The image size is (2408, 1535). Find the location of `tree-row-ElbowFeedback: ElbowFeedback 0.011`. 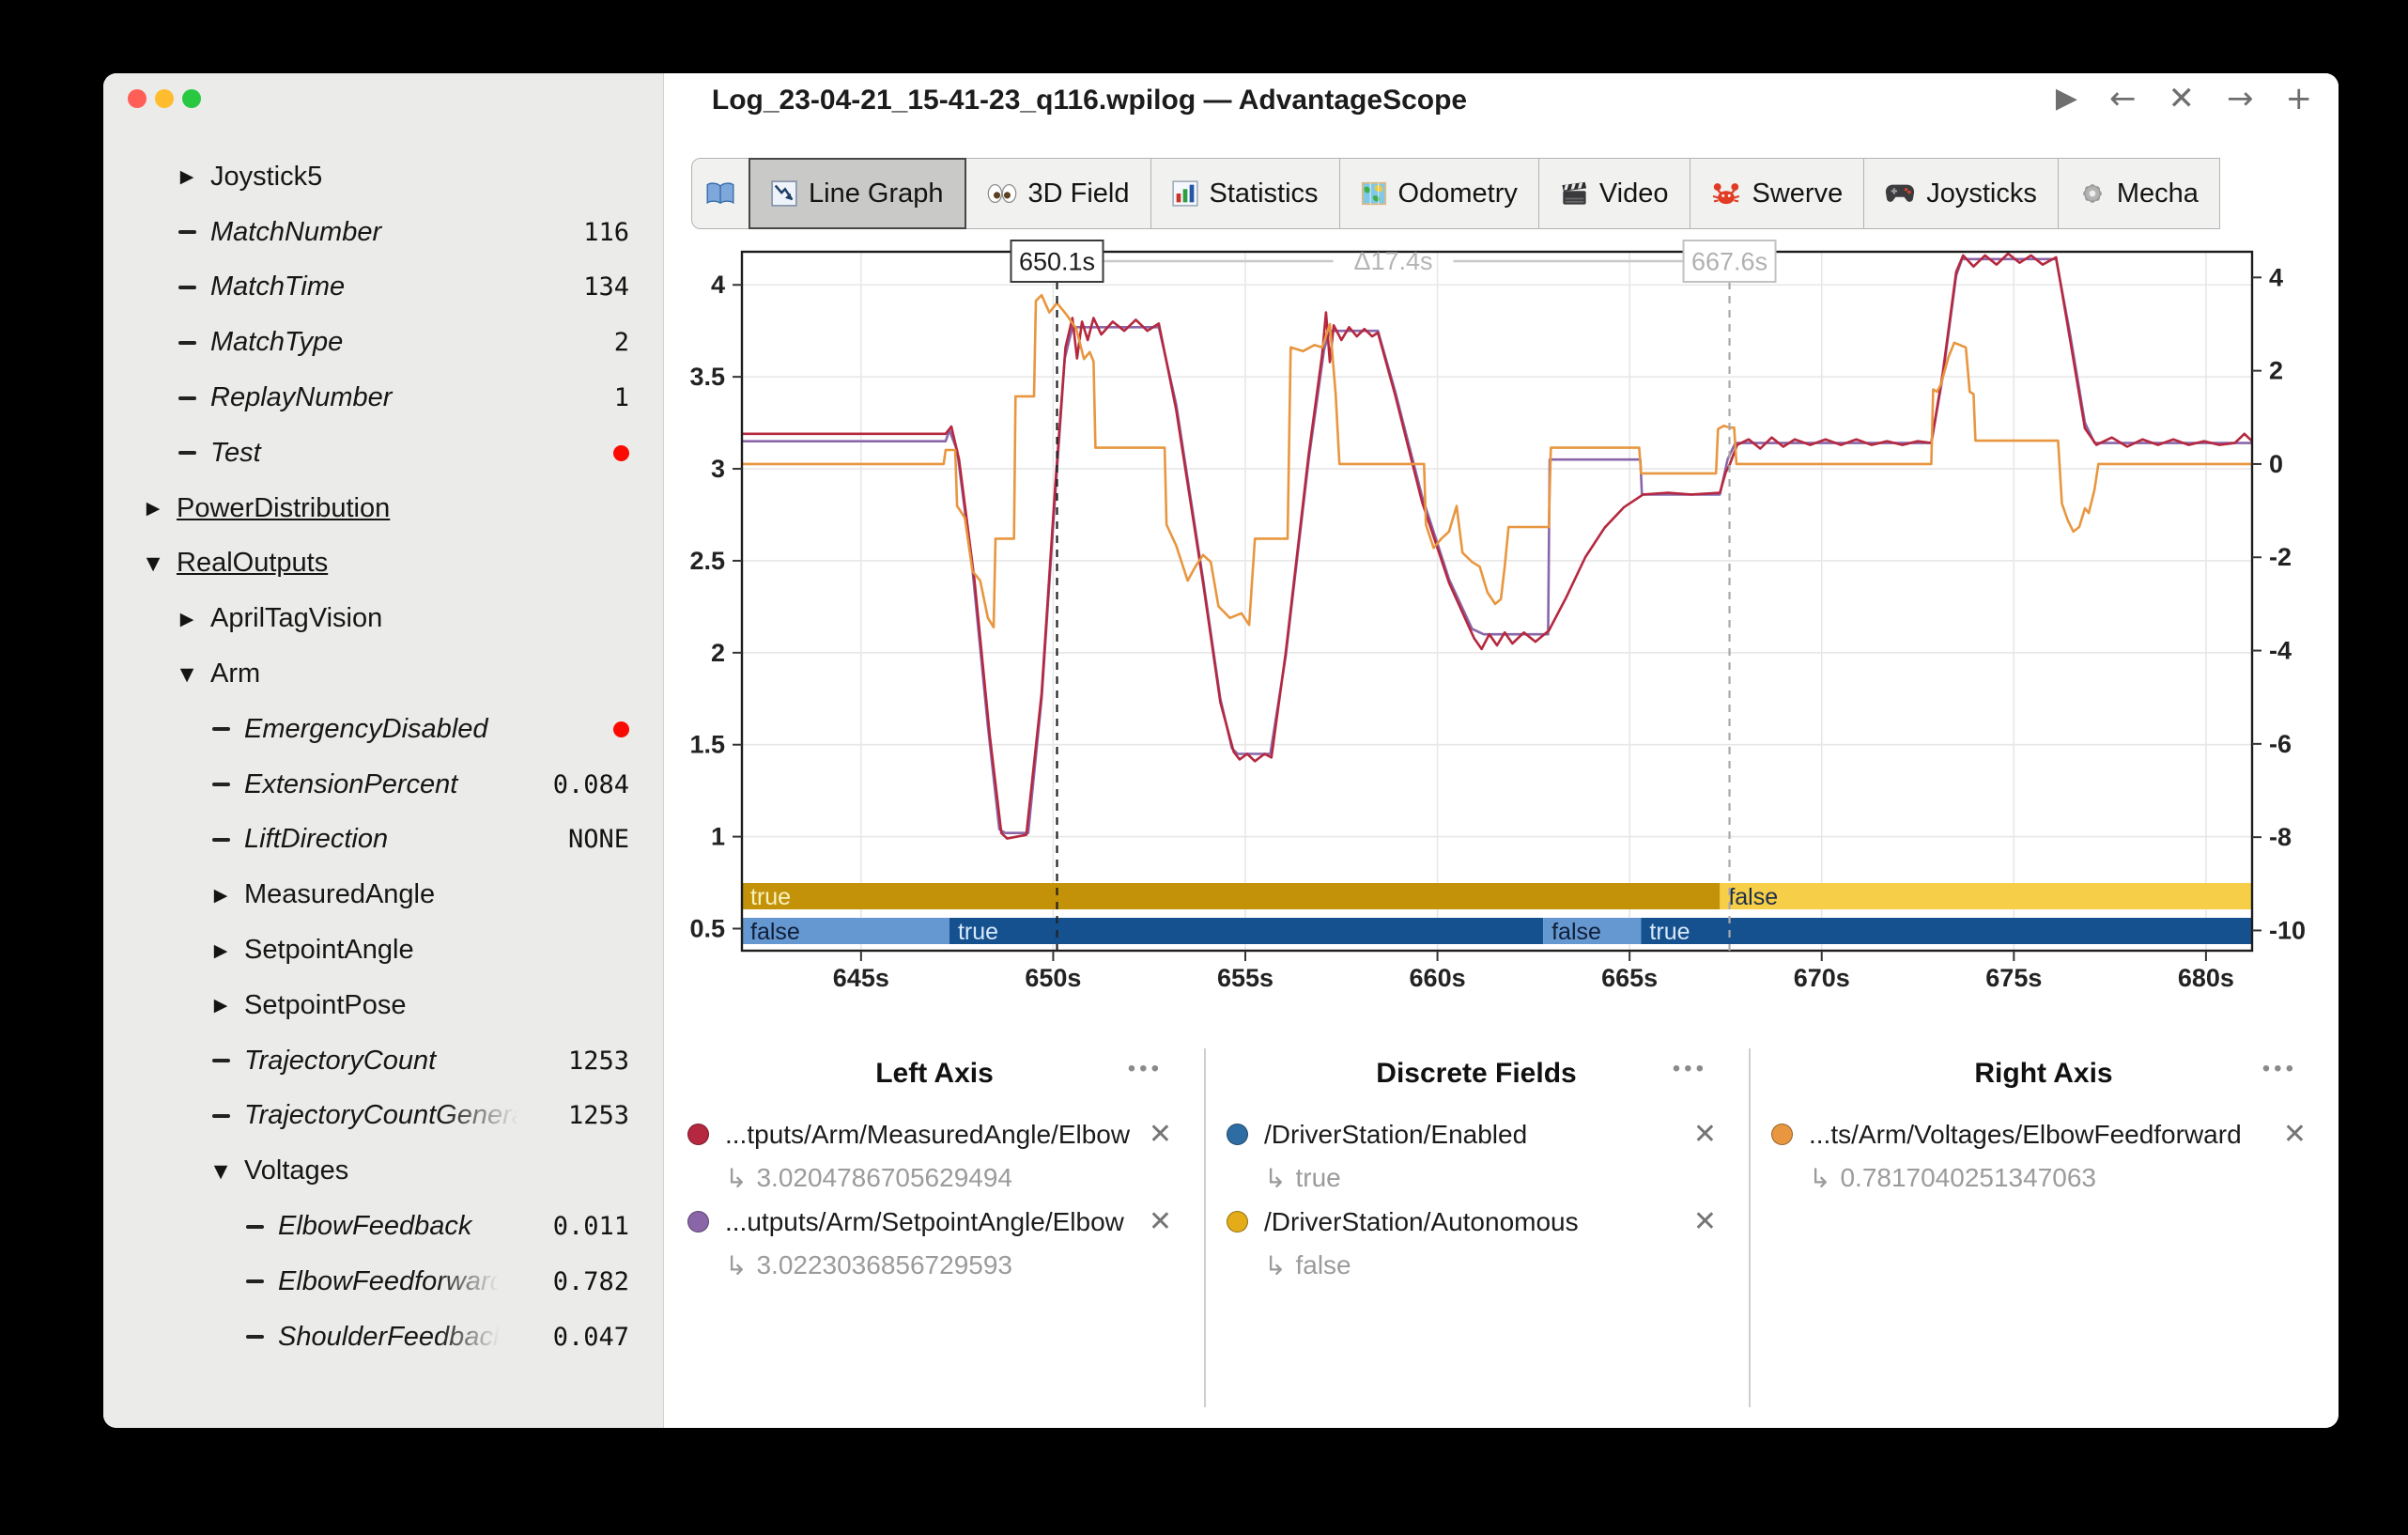

tree-row-ElbowFeedback: ElbowFeedback 0.011 is located at coordinates (383, 1226).